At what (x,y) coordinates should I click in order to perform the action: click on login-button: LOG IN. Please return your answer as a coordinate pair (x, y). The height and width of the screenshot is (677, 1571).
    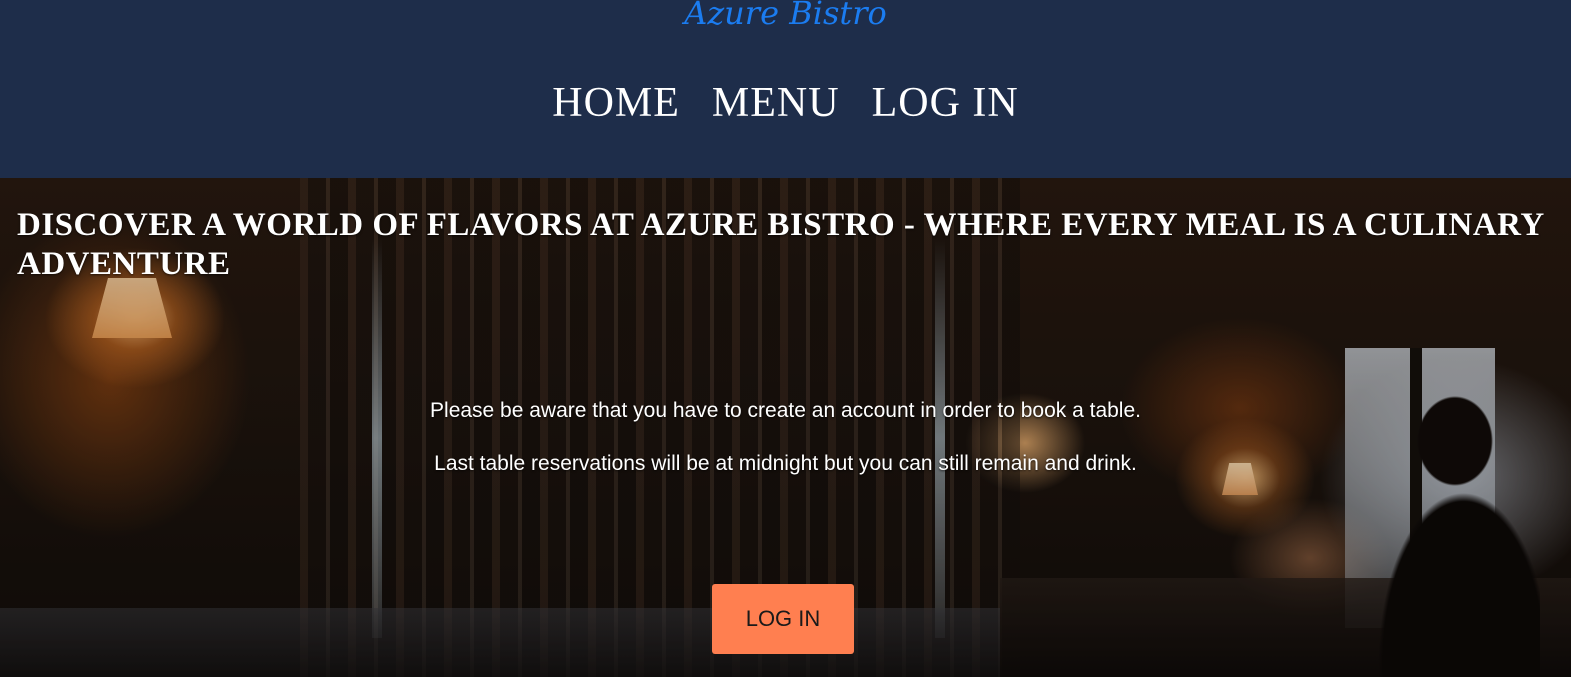
    Looking at the image, I should click on (783, 619).